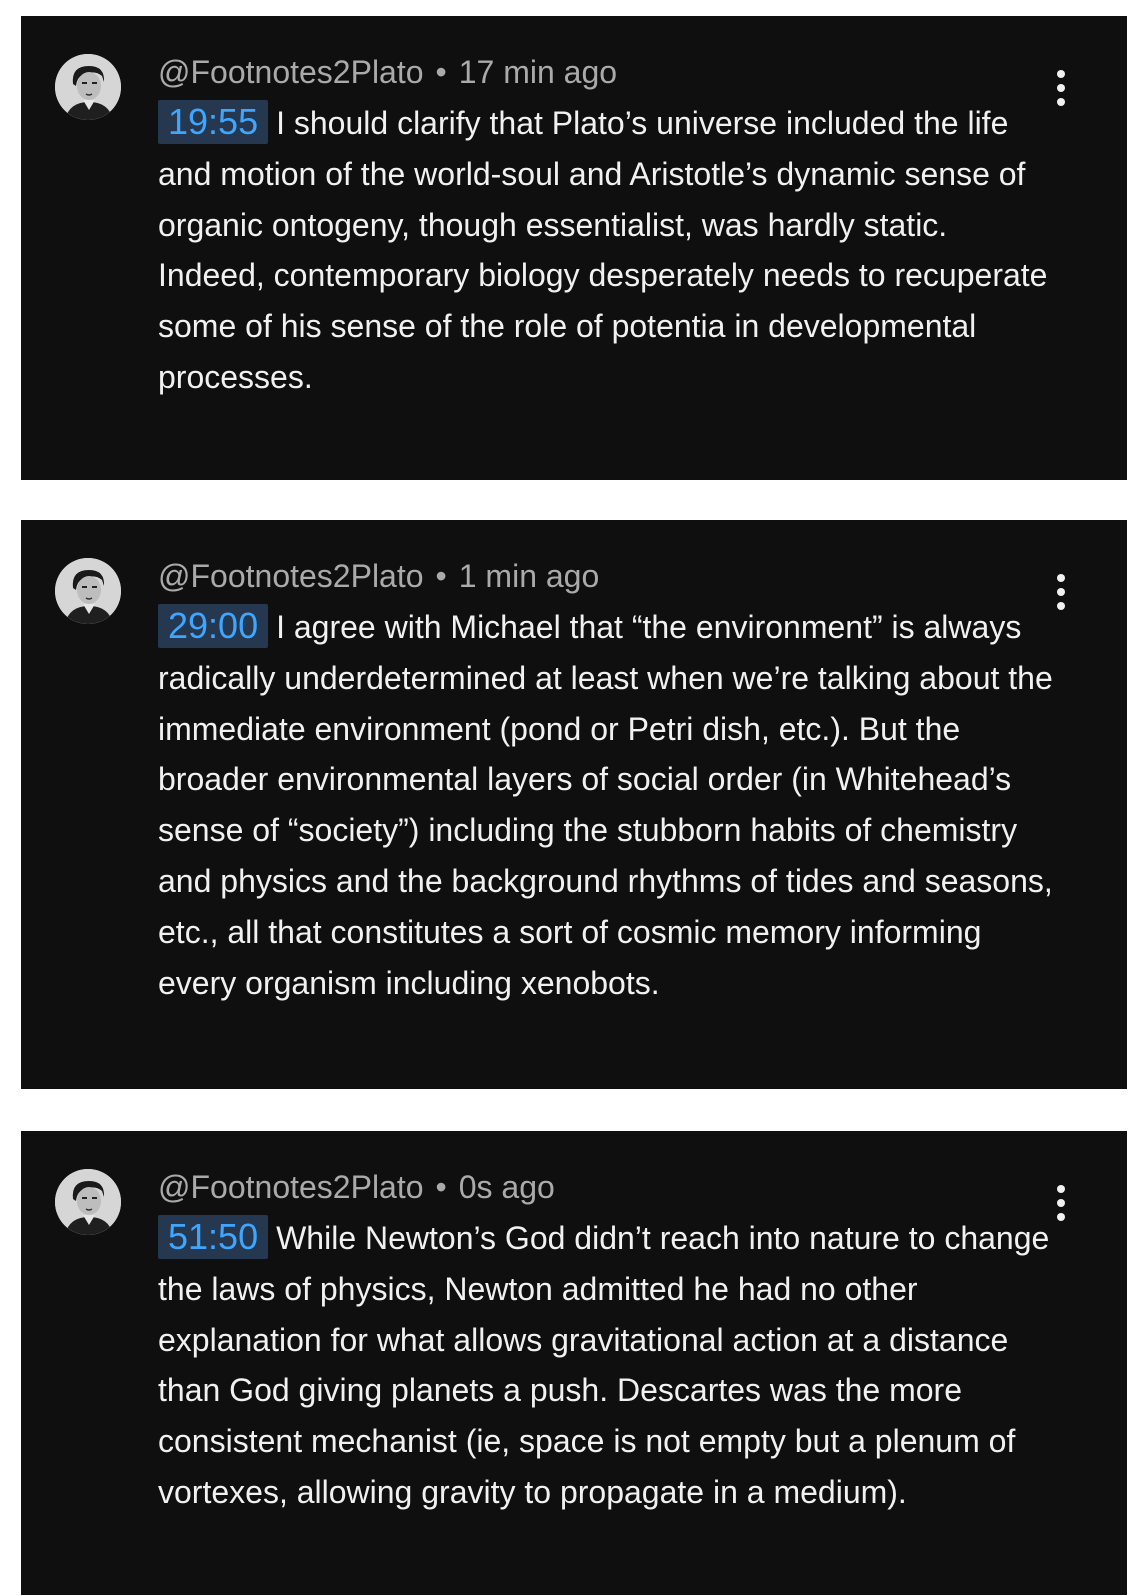  I want to click on timestamp-link: 29:00, so click(213, 626).